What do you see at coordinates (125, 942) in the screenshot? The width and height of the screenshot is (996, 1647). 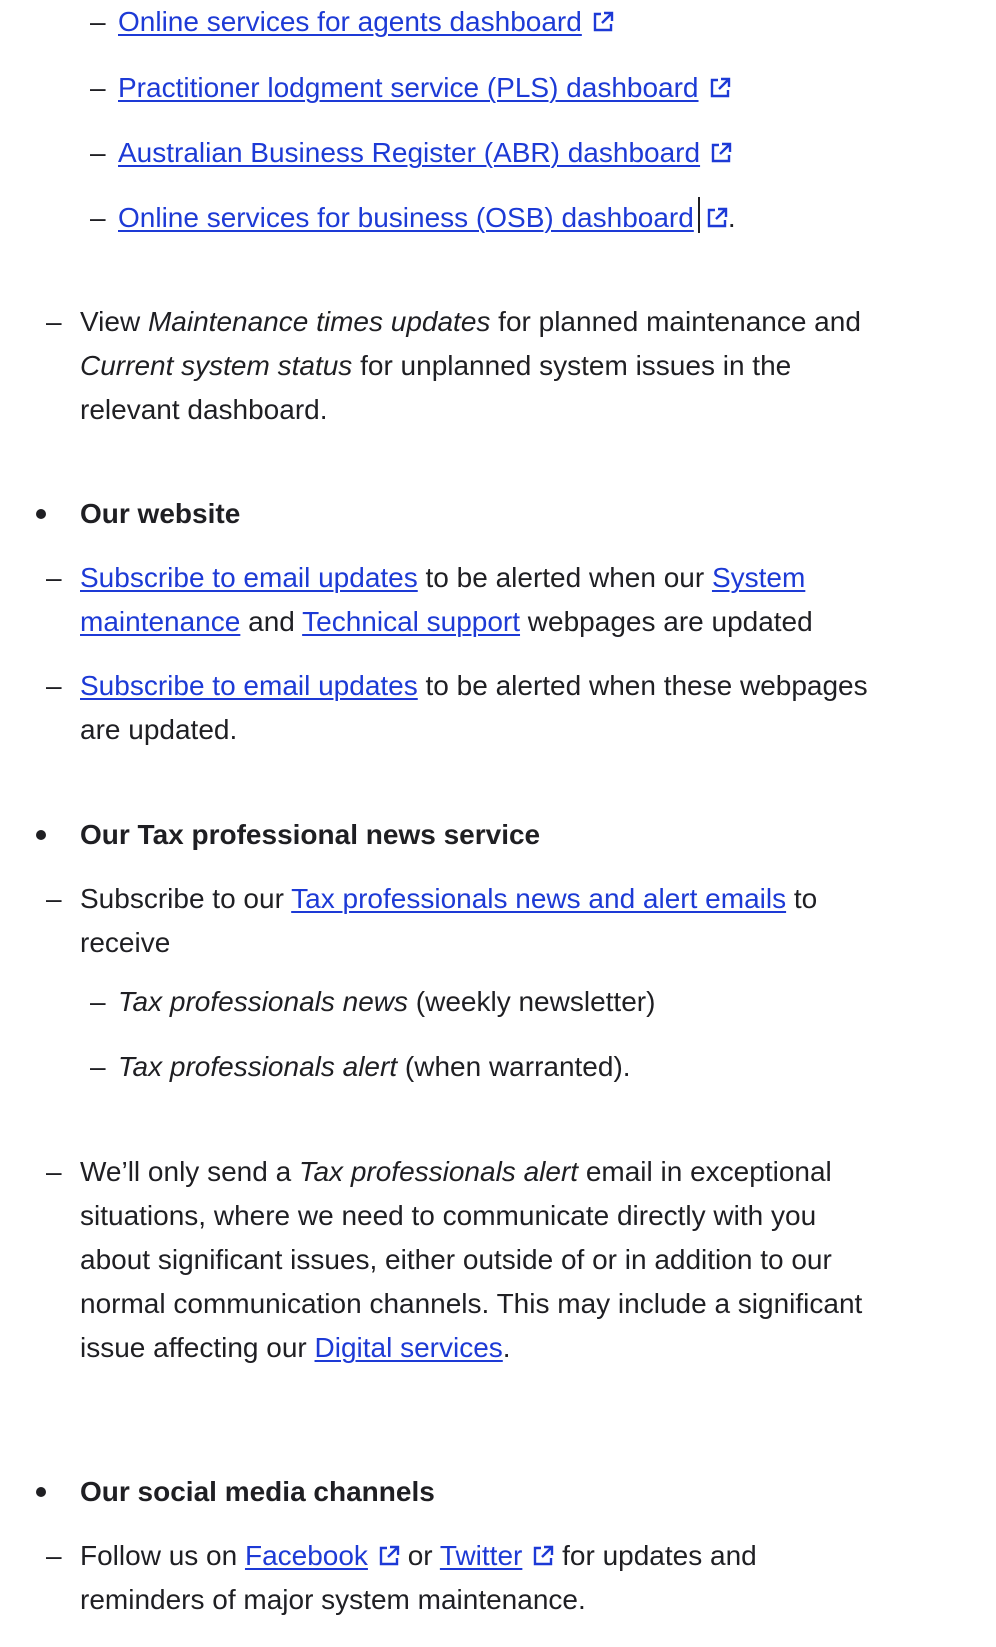 I see `item-text: receive` at bounding box center [125, 942].